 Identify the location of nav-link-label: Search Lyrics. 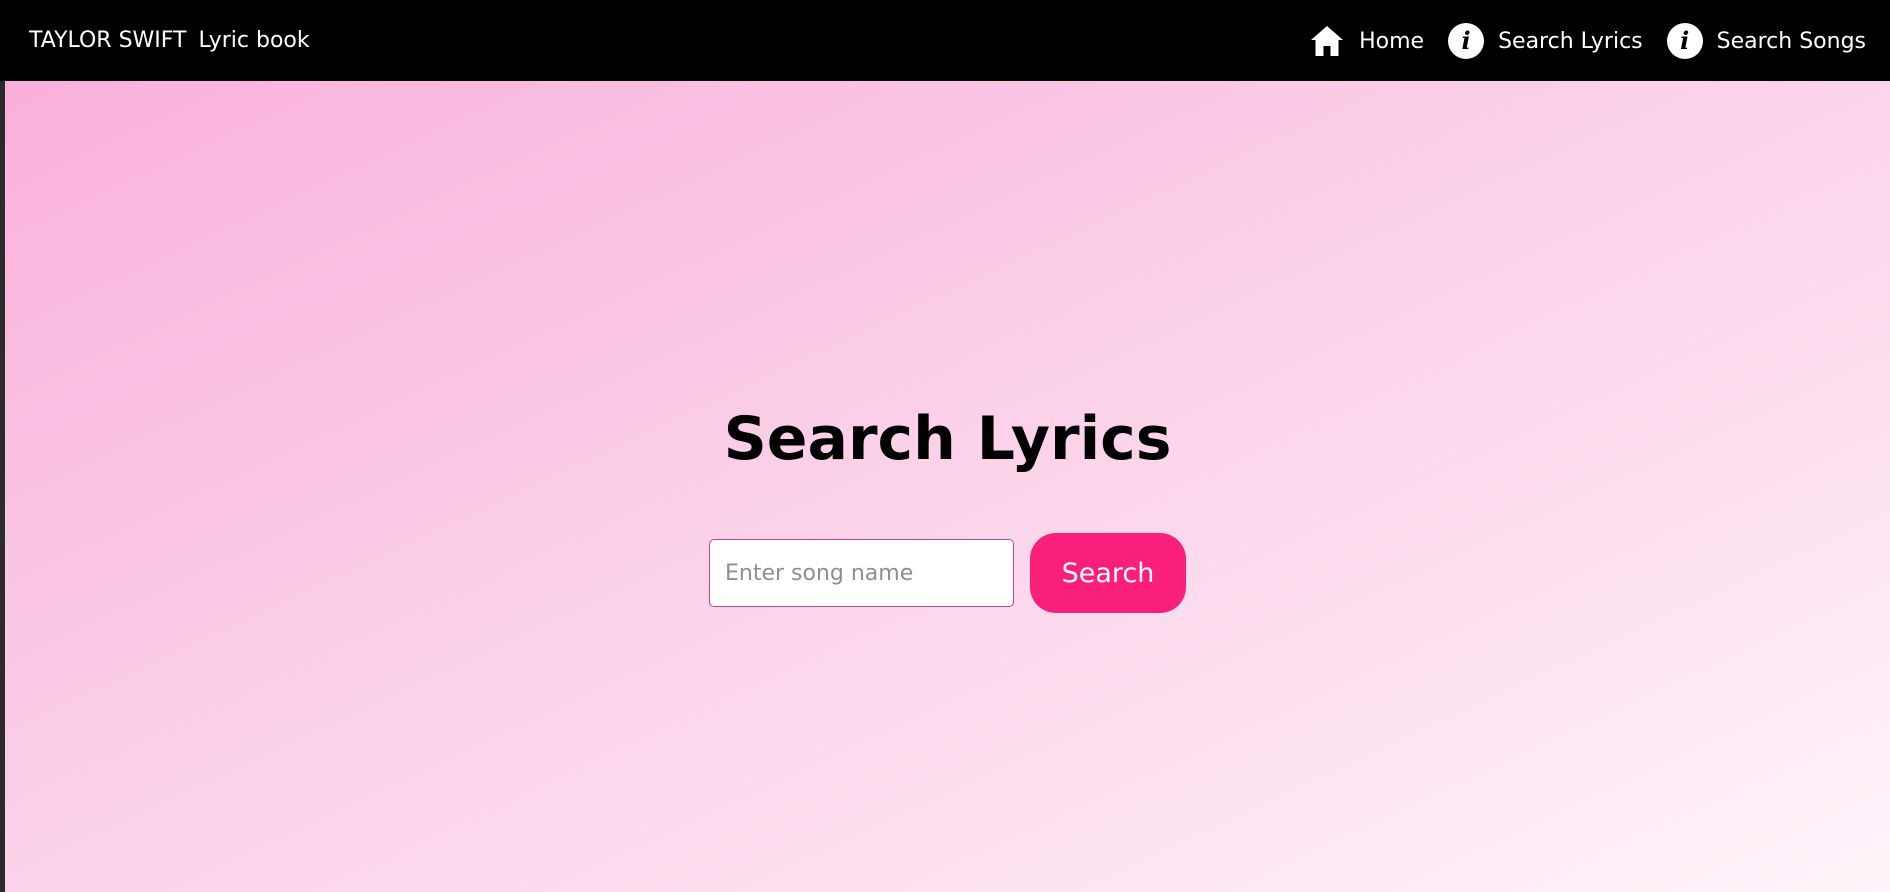
(1570, 41).